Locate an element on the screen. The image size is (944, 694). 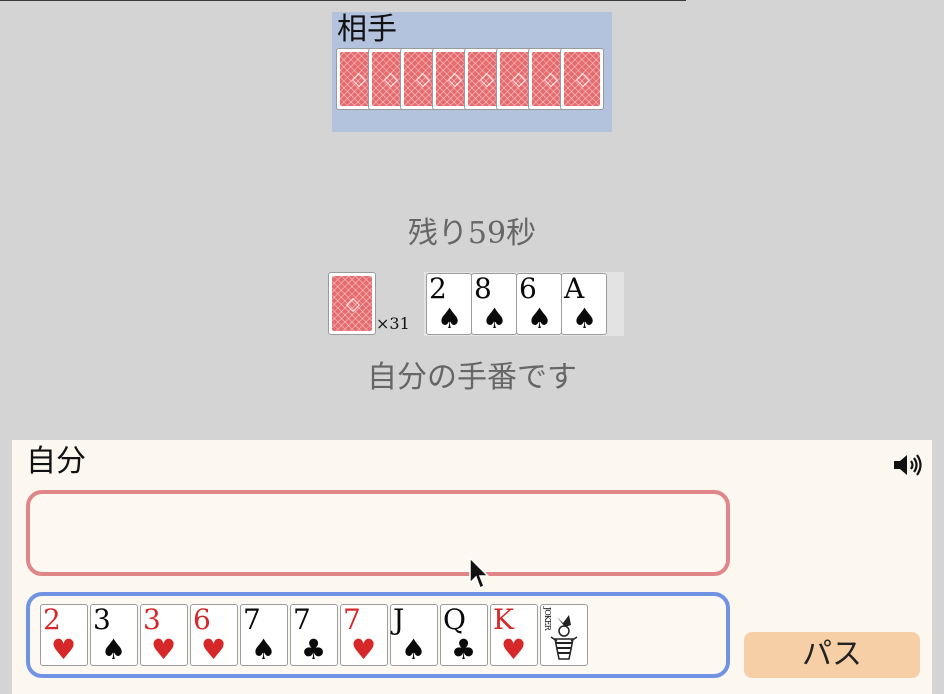
field-card: 2 ♠ is located at coordinates (449, 303).